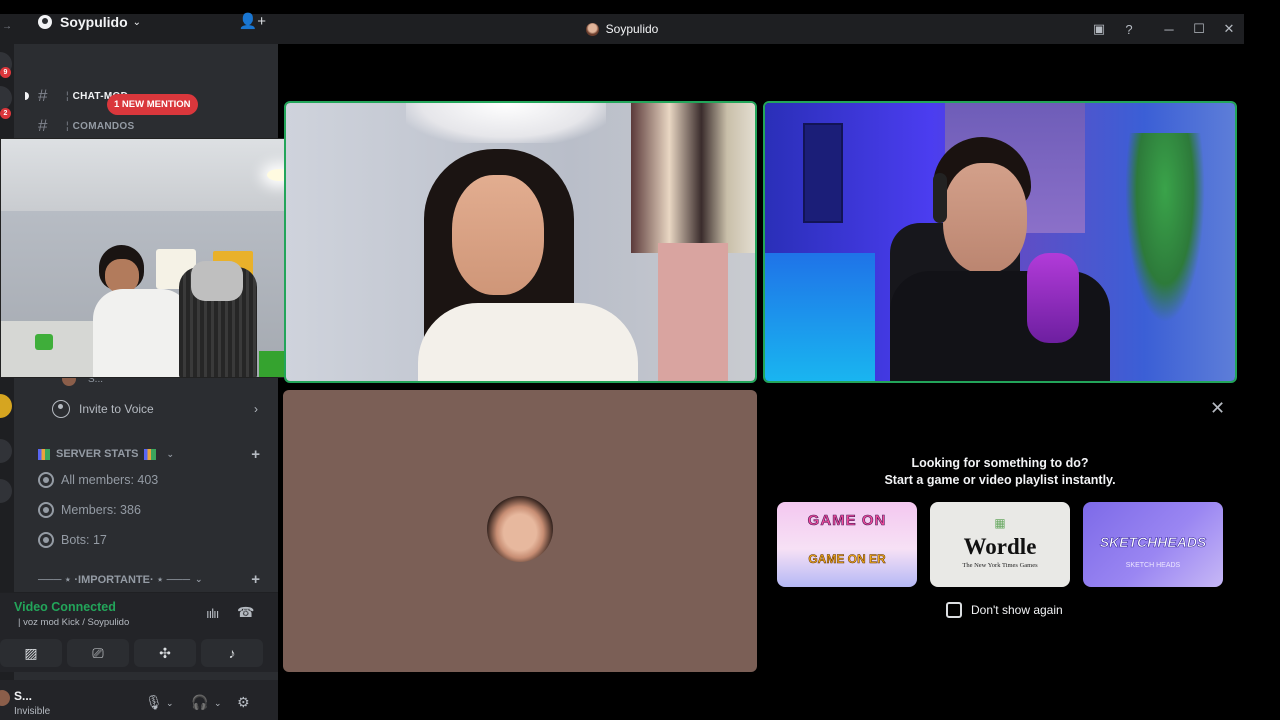 Image resolution: width=1280 pixels, height=720 pixels. Describe the element at coordinates (1165, 228) in the screenshot. I see `plant` at that location.